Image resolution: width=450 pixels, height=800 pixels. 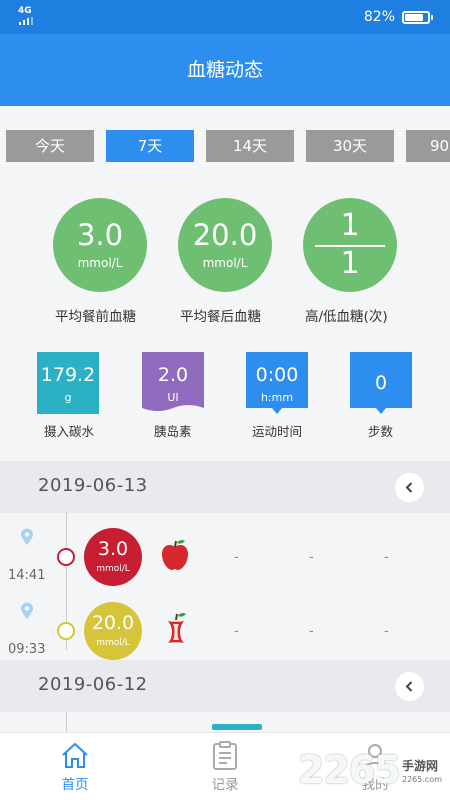 I want to click on exercise-value: 0:00, so click(x=277, y=375).